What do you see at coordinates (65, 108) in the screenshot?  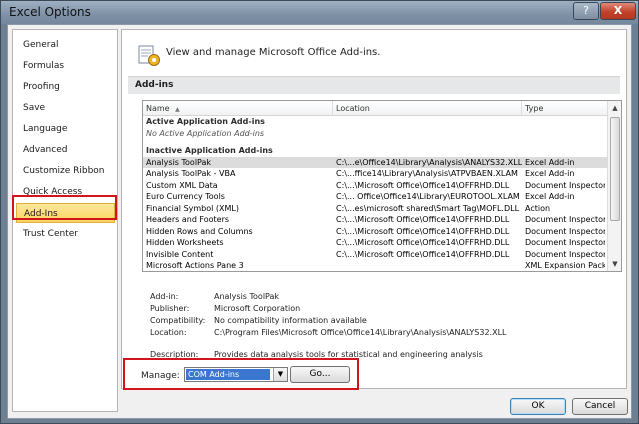 I see `nav-item-save: Save` at bounding box center [65, 108].